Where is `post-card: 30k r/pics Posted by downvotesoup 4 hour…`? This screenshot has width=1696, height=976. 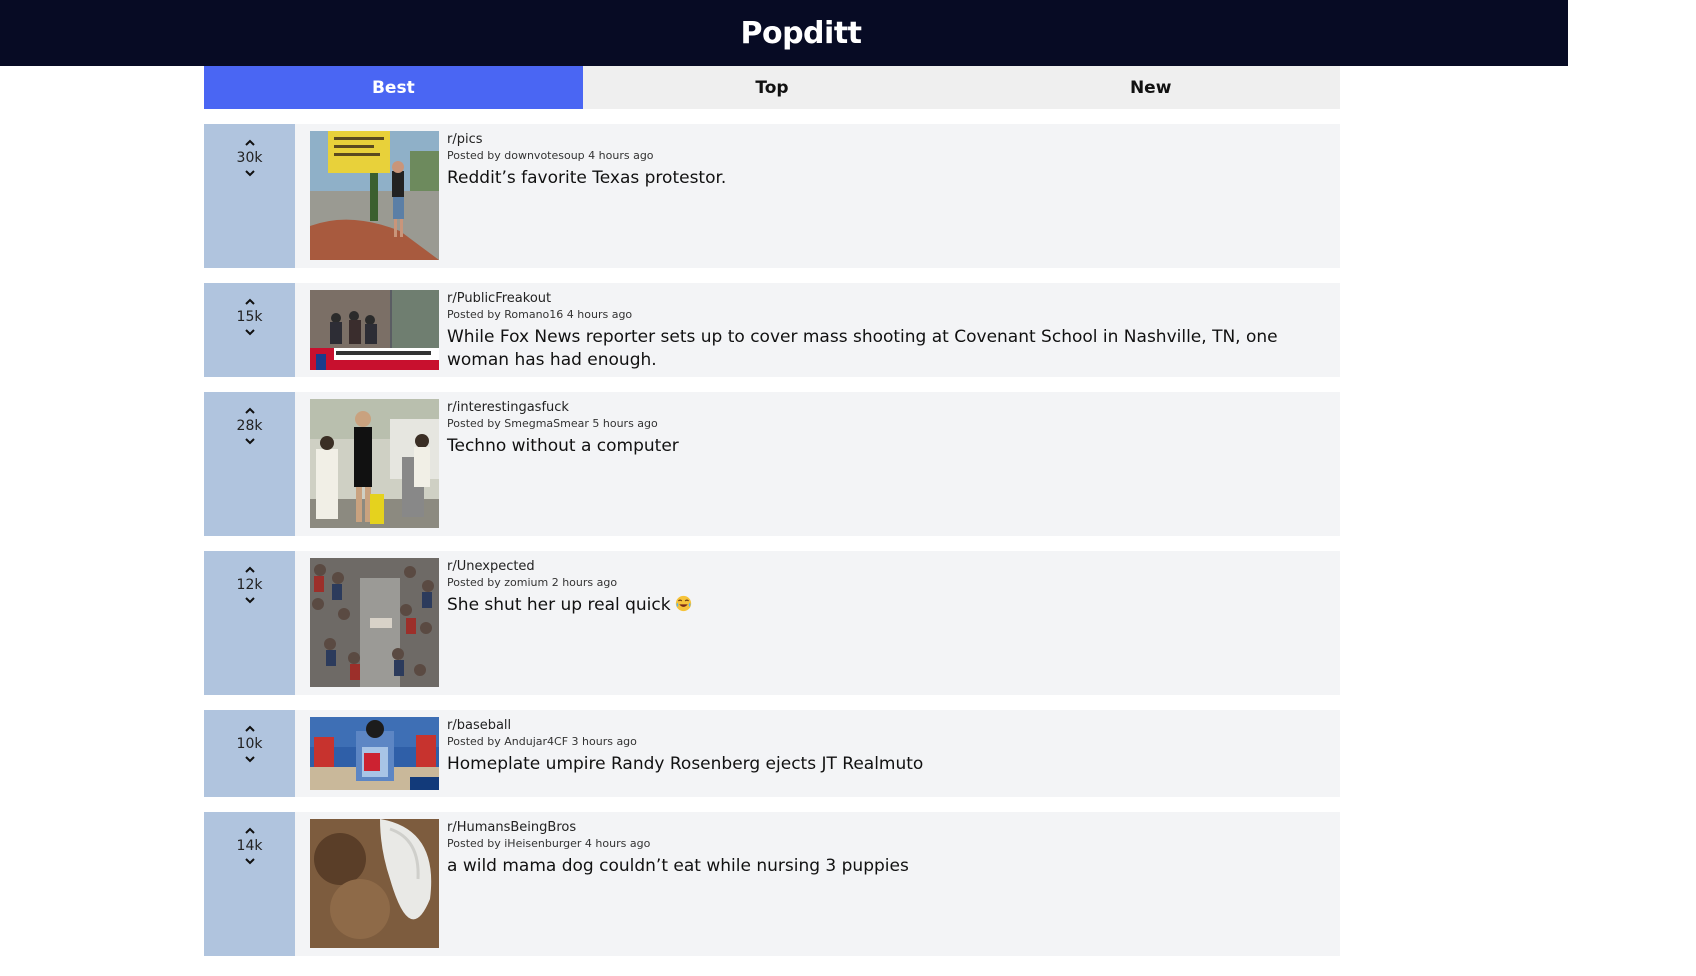 post-card: 30k r/pics Posted by downvotesoup 4 hour… is located at coordinates (772, 196).